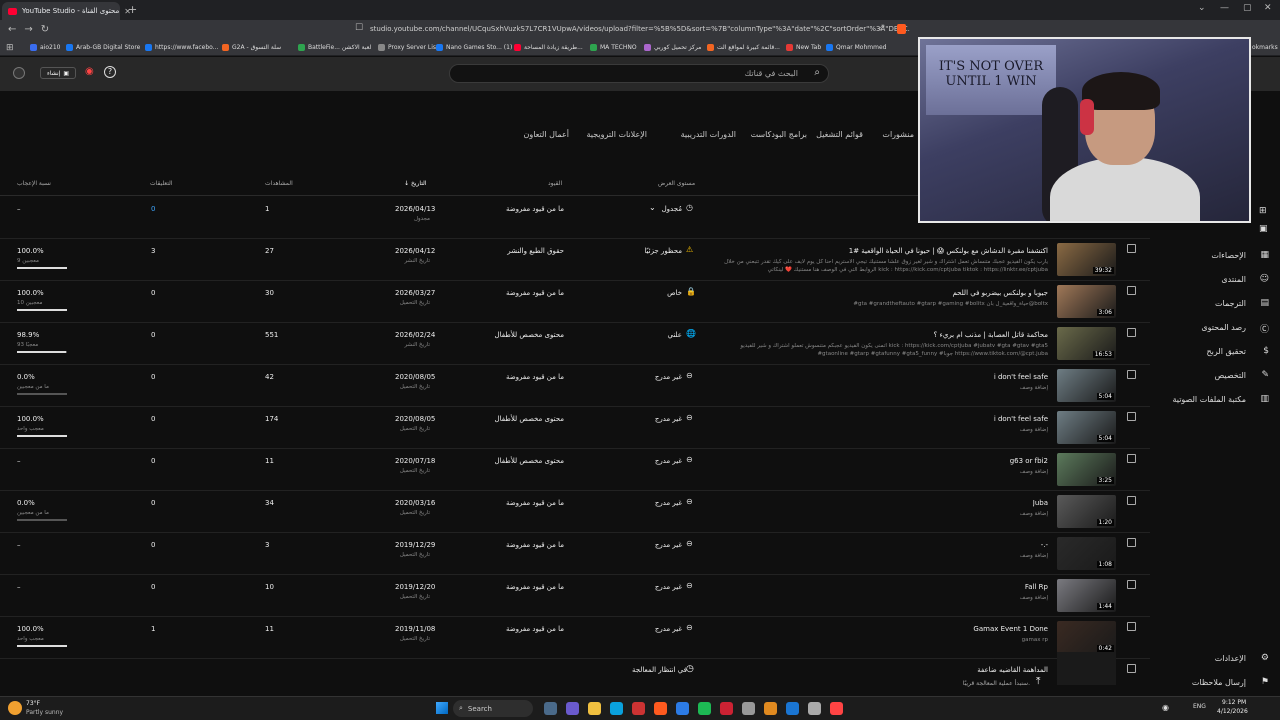  Describe the element at coordinates (1086, 259) in the screenshot. I see `video-thumbnail: 39:32` at that location.